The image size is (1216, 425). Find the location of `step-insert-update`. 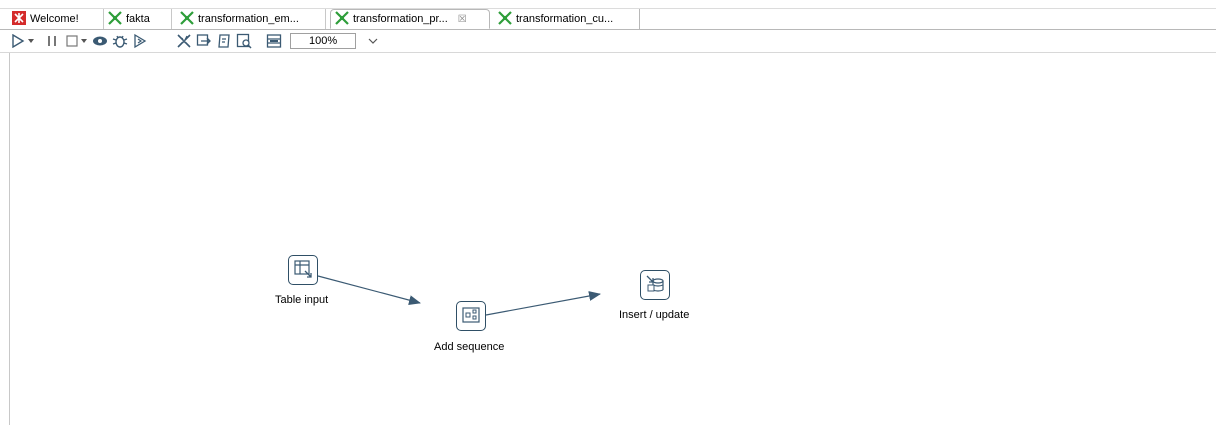

step-insert-update is located at coordinates (655, 285).